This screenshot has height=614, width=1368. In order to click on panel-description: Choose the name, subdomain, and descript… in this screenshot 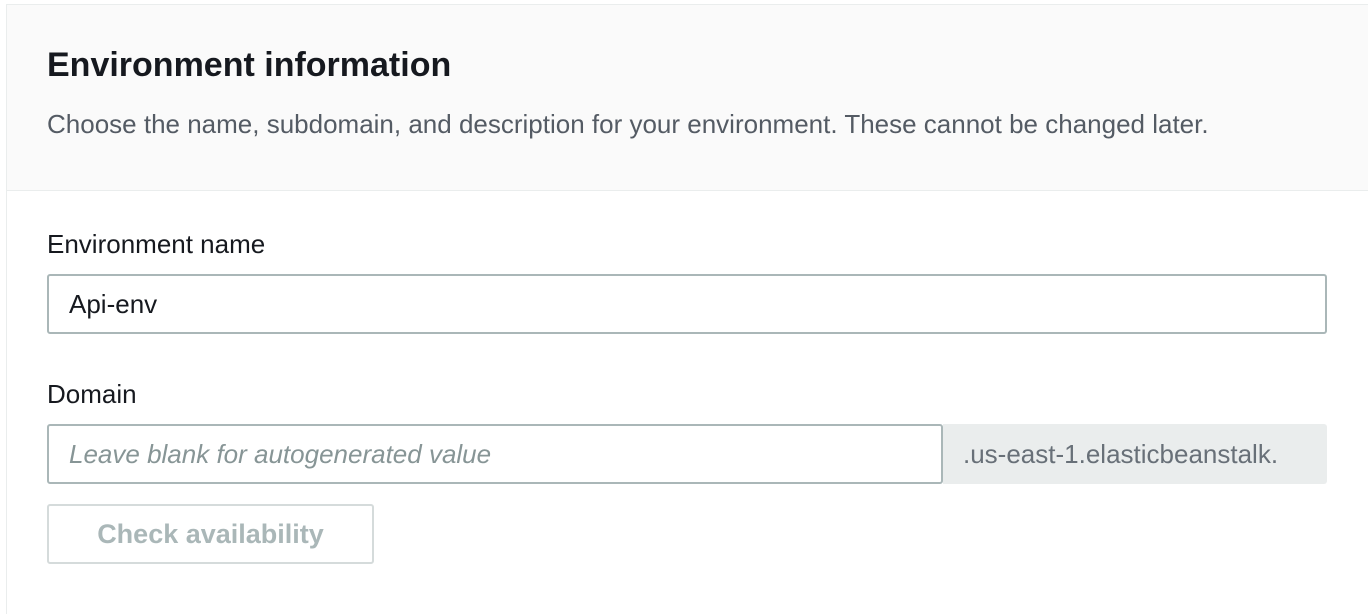, I will do `click(628, 124)`.